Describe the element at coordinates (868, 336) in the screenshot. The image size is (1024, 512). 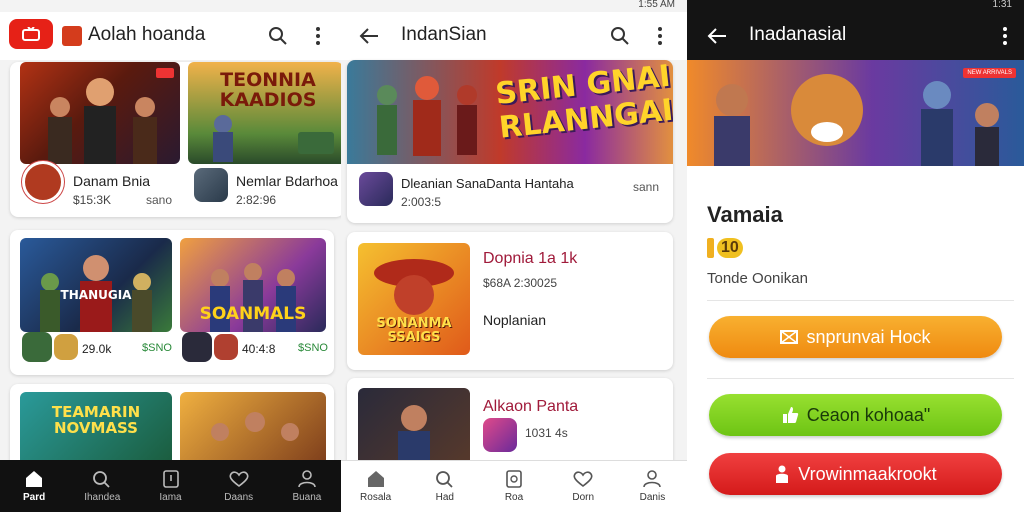
I see `button-label: snprunvai Hock` at that location.